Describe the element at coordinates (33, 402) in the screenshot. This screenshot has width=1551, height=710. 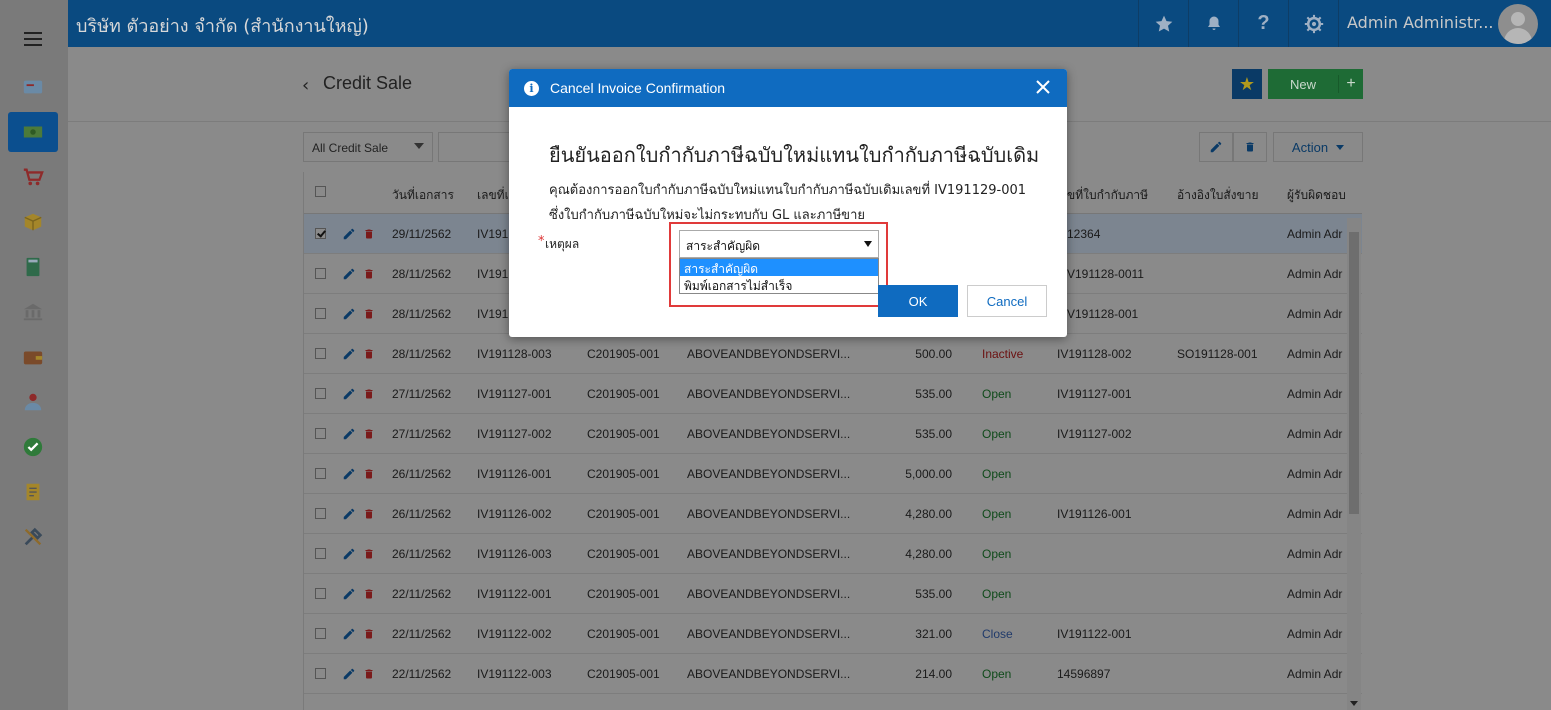
I see `sidebar-item-contacts` at that location.